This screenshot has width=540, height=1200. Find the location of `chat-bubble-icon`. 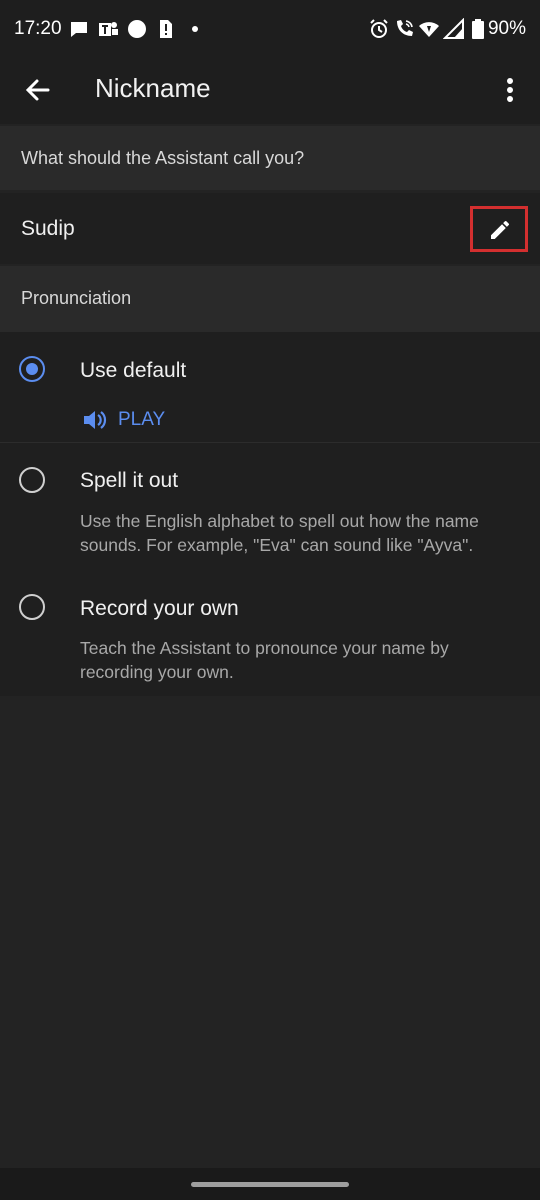

chat-bubble-icon is located at coordinates (79, 29).